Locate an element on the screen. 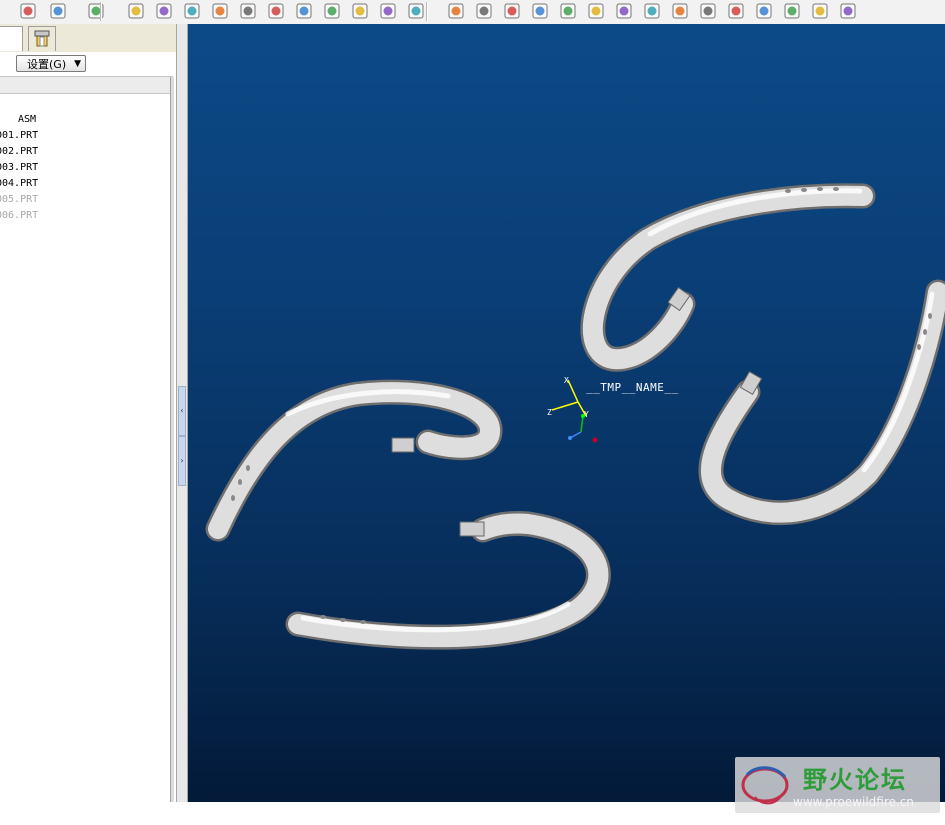  tree-item-part: 003.PRT is located at coordinates (85, 168).